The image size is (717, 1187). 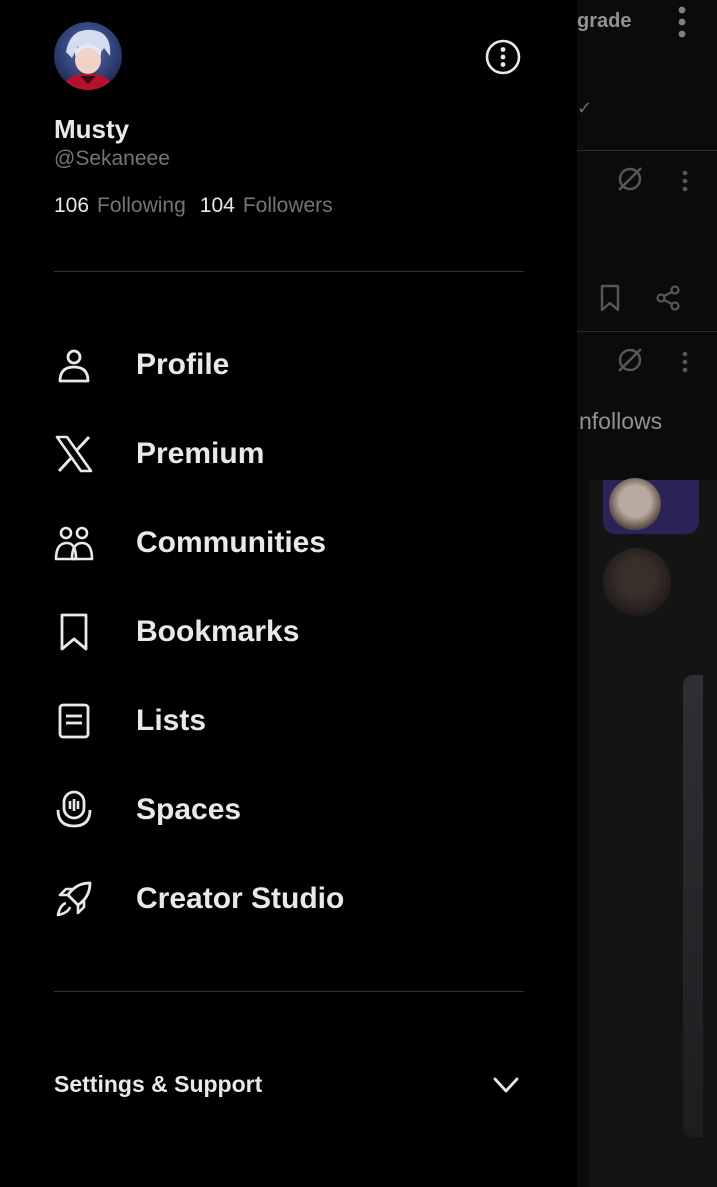 What do you see at coordinates (621, 421) in the screenshot?
I see `unfollows-text-fragment: nfollows` at bounding box center [621, 421].